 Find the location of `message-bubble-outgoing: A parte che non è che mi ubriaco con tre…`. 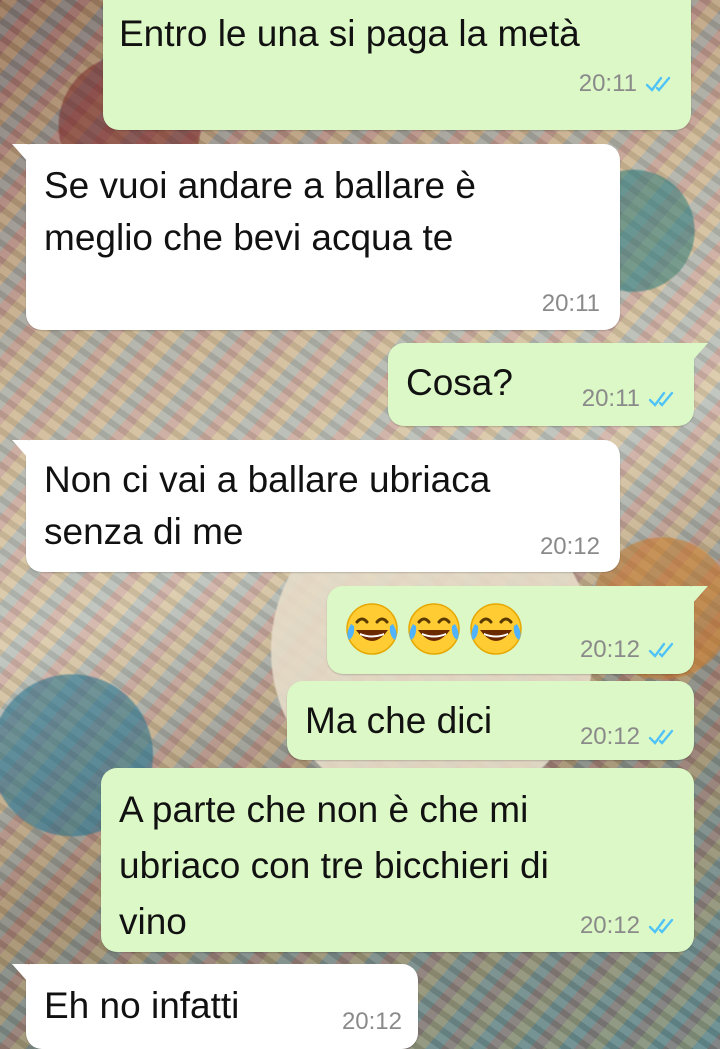

message-bubble-outgoing: A parte che non è che mi ubriaco con tre… is located at coordinates (397, 860).